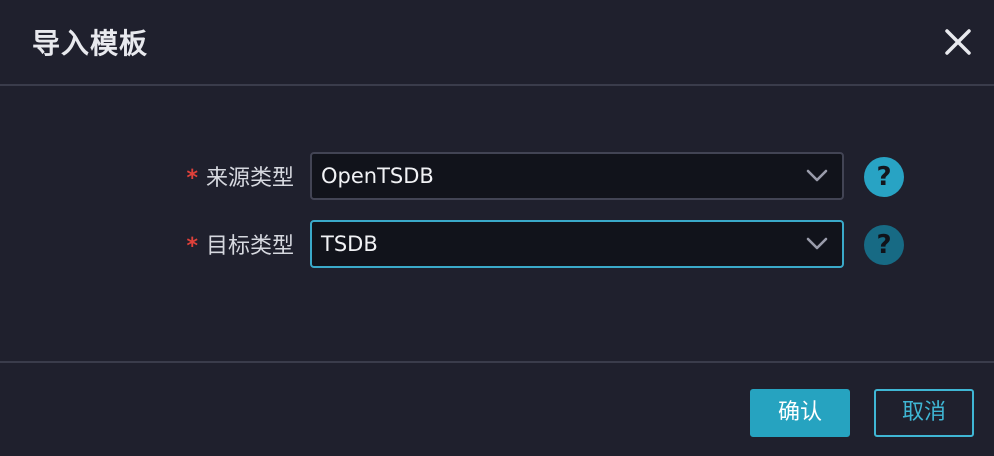 This screenshot has width=994, height=456. Describe the element at coordinates (90, 43) in the screenshot. I see `dialog-title: 导入模板` at that location.